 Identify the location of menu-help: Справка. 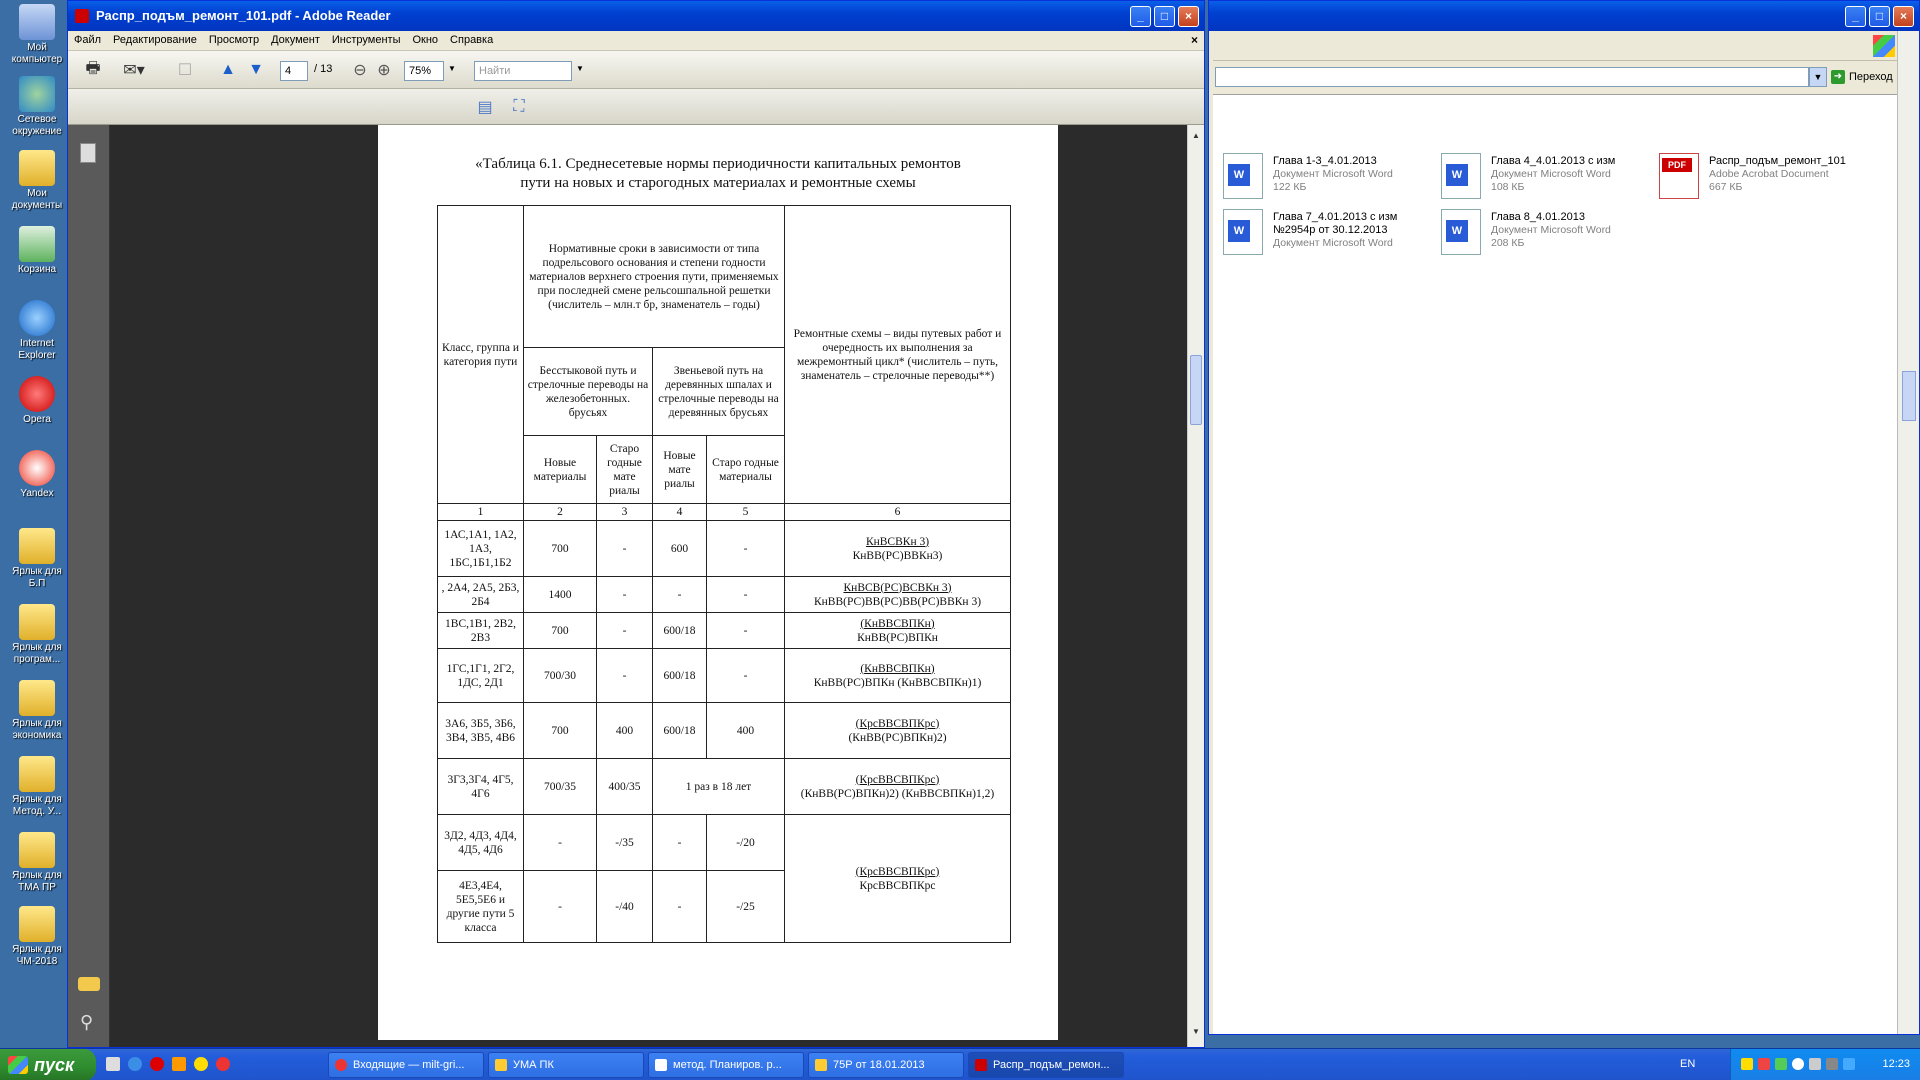
(471, 40).